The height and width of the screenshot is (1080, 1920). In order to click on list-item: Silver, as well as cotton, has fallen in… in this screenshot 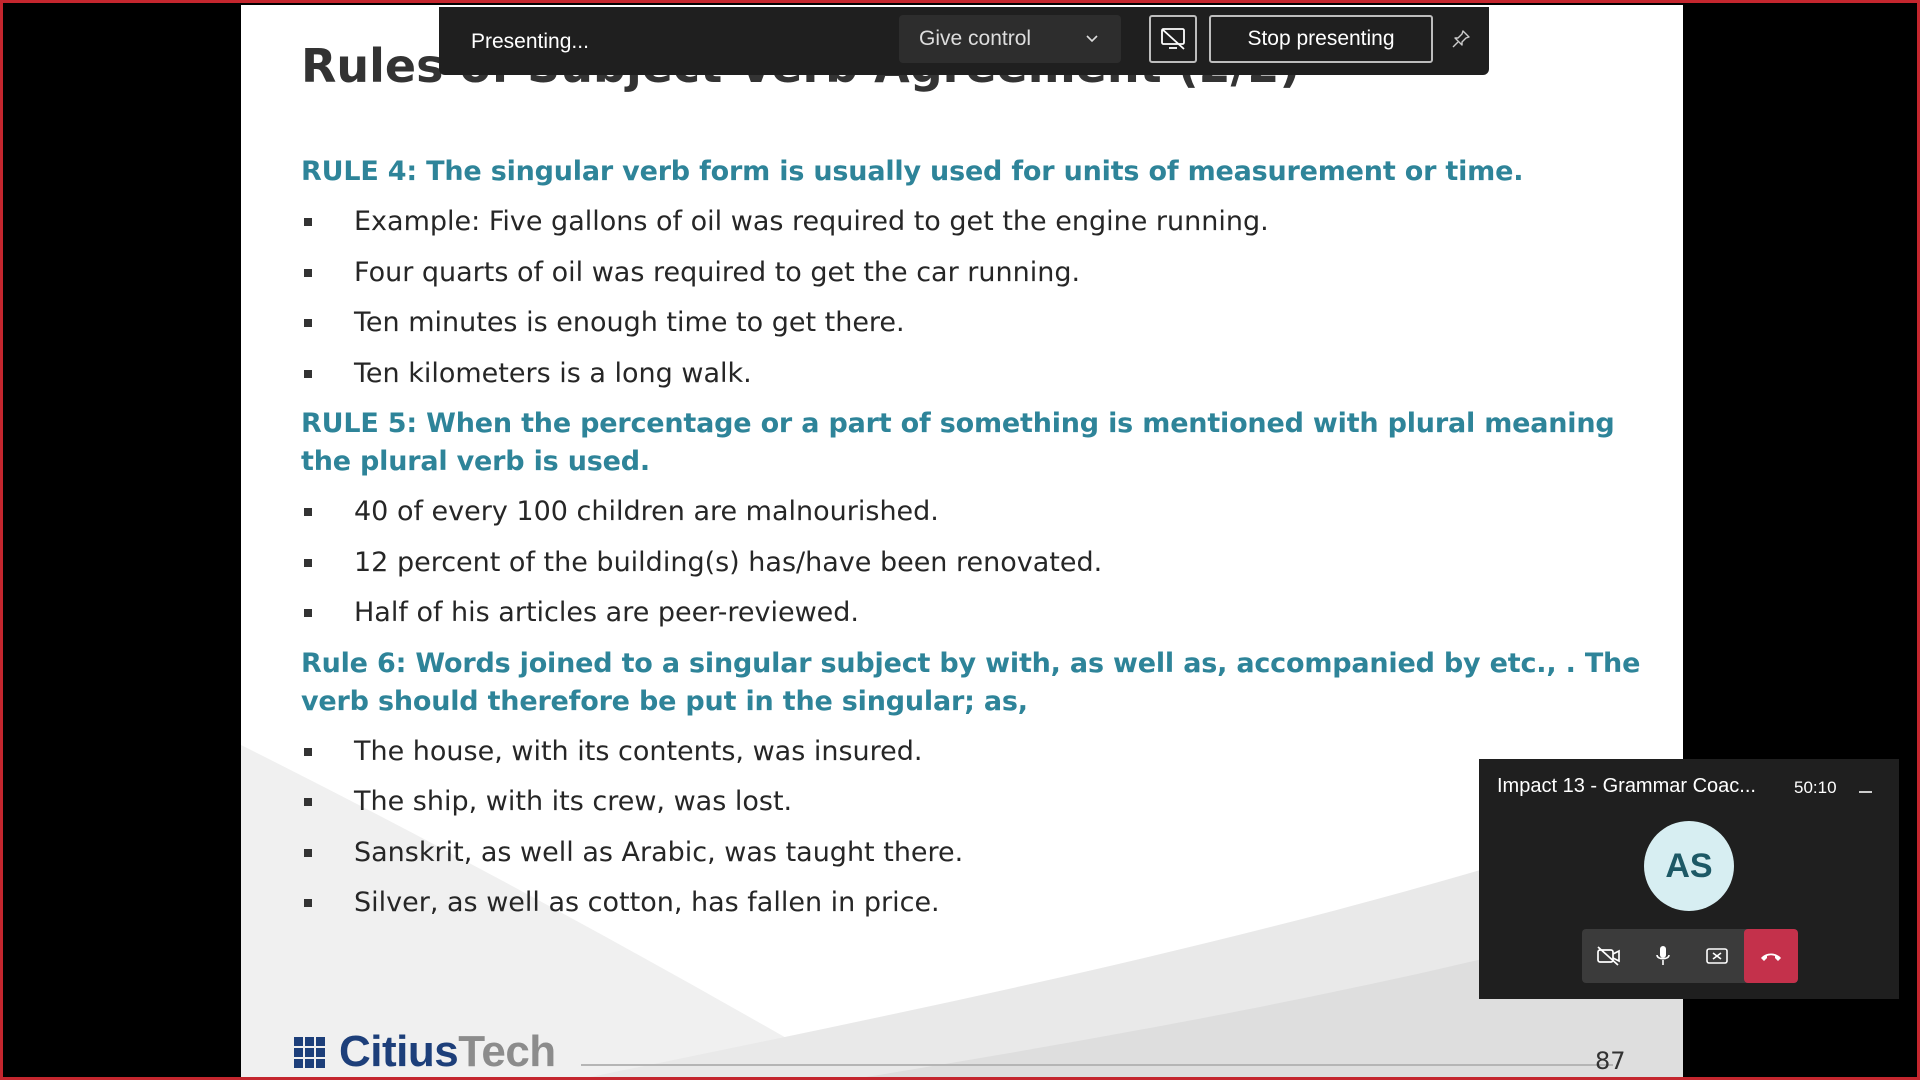, I will do `click(971, 903)`.